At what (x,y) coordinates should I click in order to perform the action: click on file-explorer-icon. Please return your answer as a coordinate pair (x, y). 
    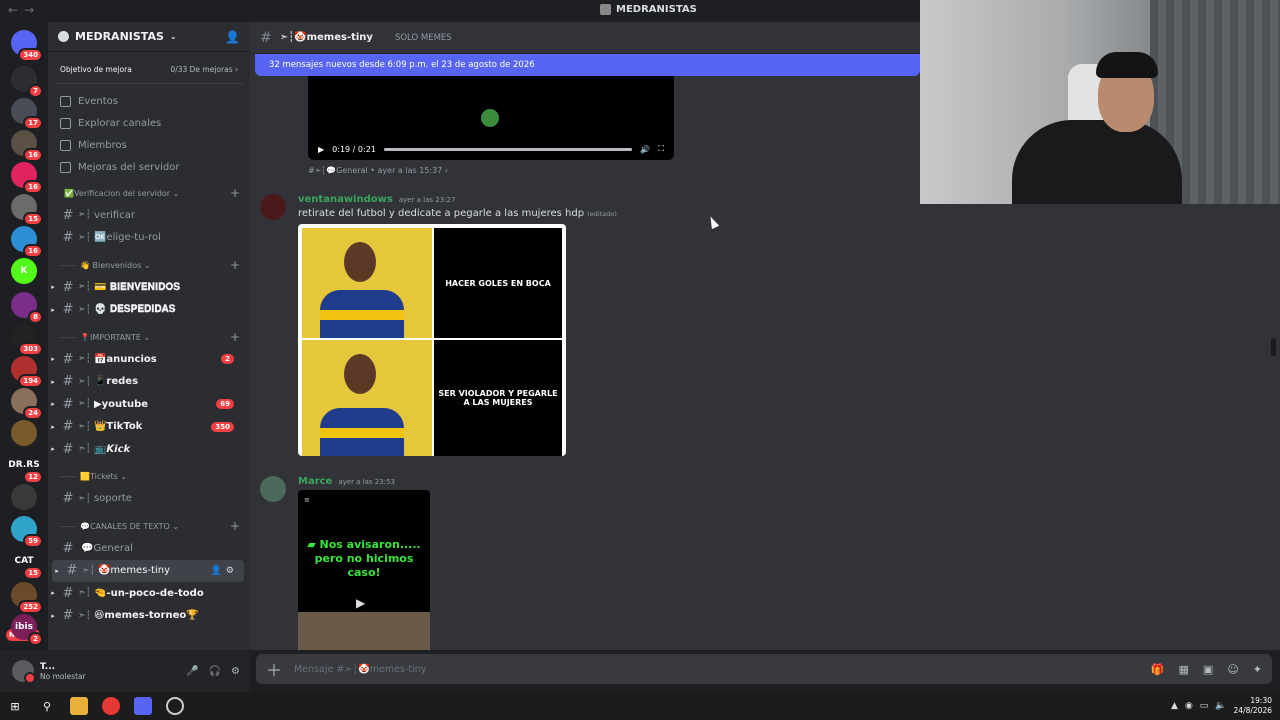
    Looking at the image, I should click on (79, 706).